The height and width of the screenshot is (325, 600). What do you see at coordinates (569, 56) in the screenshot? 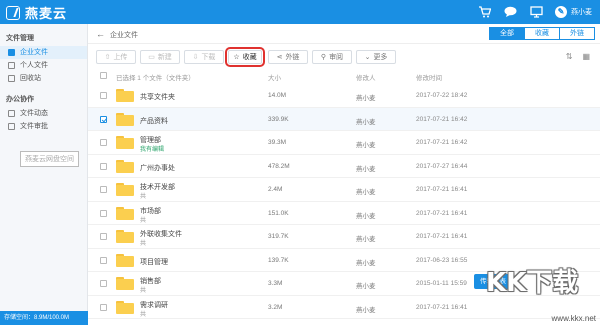
I see `sort-icon: ⇅` at bounding box center [569, 56].